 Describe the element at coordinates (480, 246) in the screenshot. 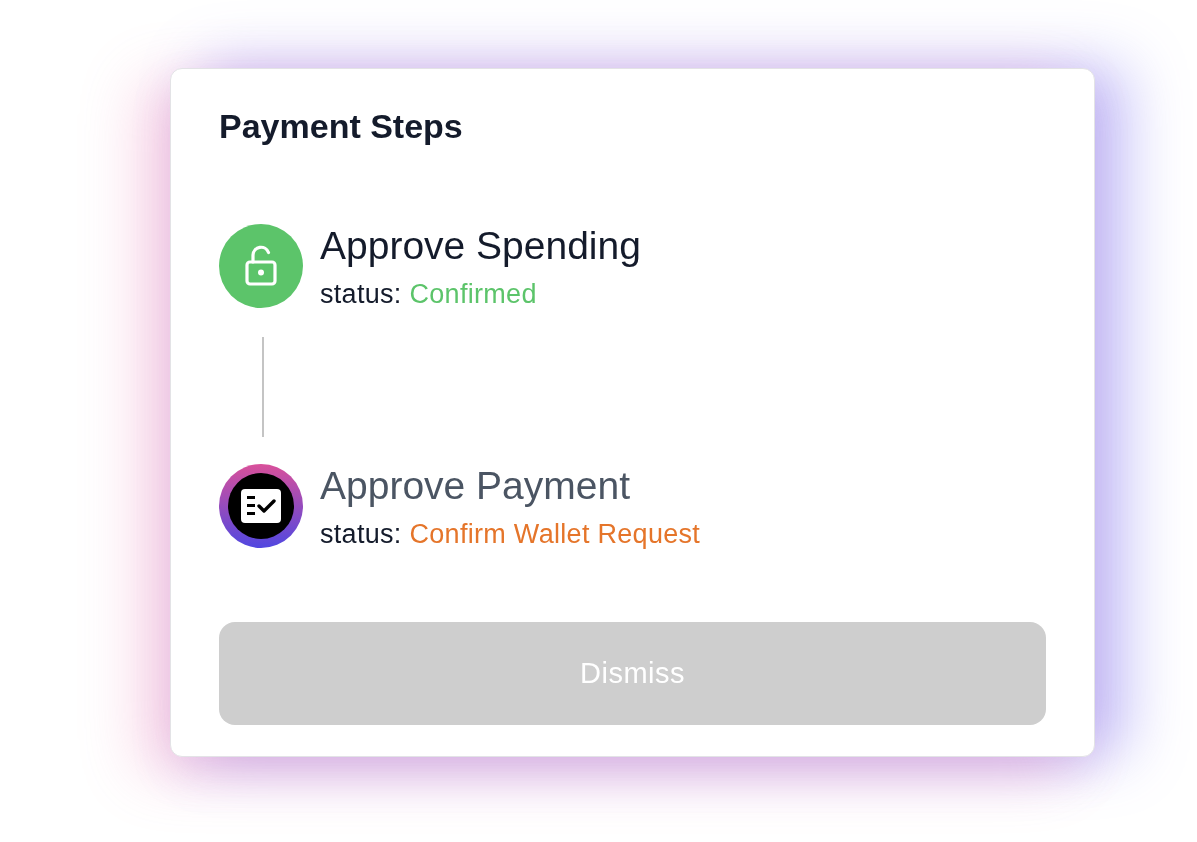

I see `step-title: Approve Spending` at that location.